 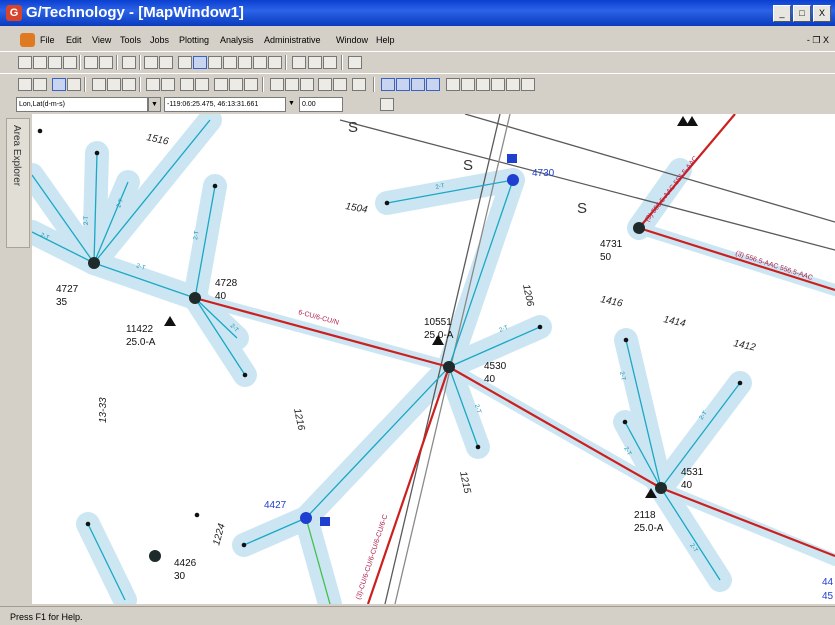 I want to click on menu-help: Help, so click(x=385, y=40).